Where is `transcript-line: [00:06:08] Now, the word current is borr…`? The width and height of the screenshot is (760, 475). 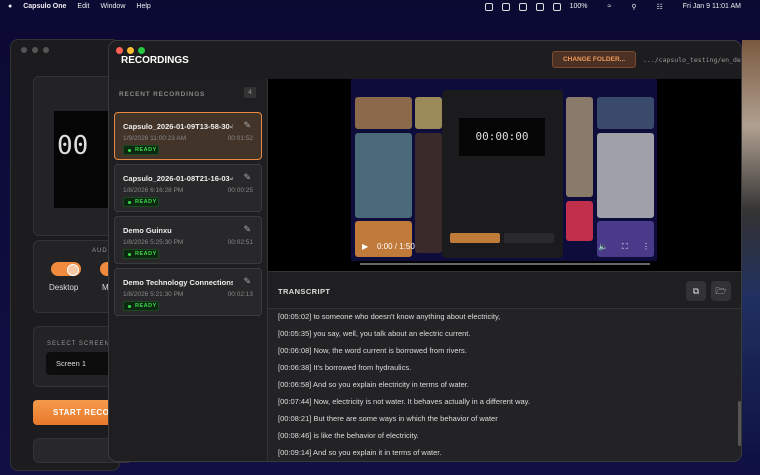
transcript-line: [00:06:08] Now, the word current is borr… is located at coordinates (372, 350).